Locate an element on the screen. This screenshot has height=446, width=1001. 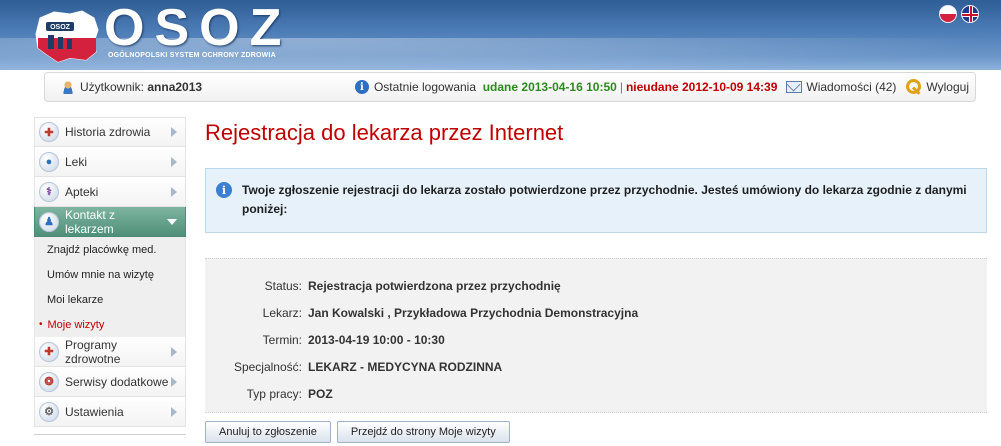
flag-pl-icon is located at coordinates (948, 14).